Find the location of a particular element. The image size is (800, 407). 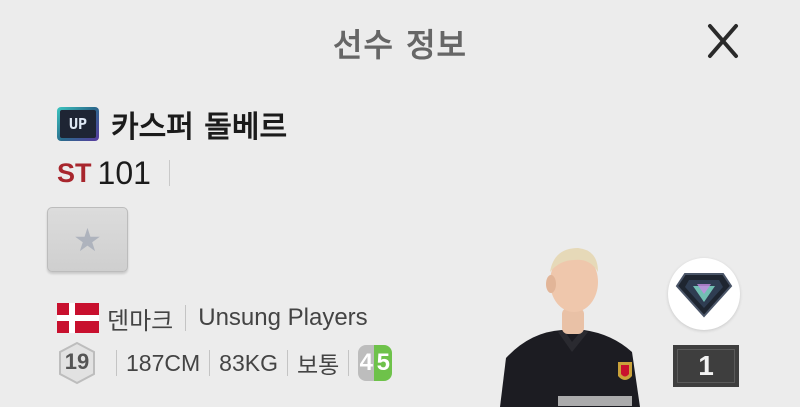

diamond-icon is located at coordinates (704, 295).